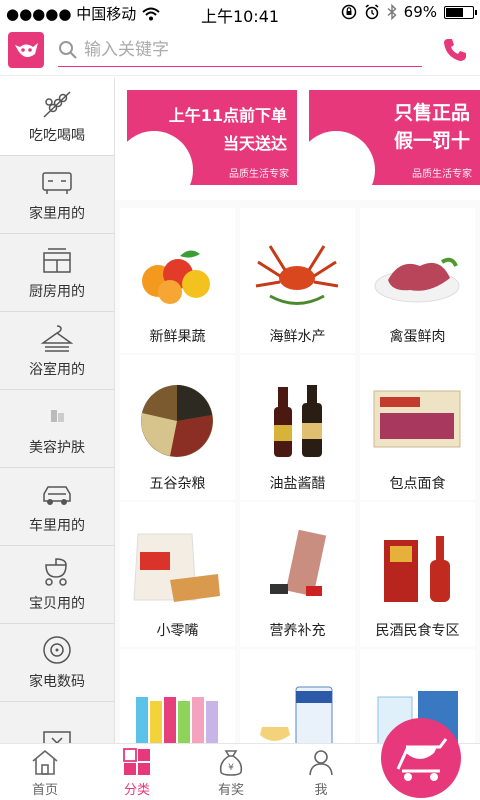  Describe the element at coordinates (176, 567) in the screenshot. I see `snack-icon` at that location.